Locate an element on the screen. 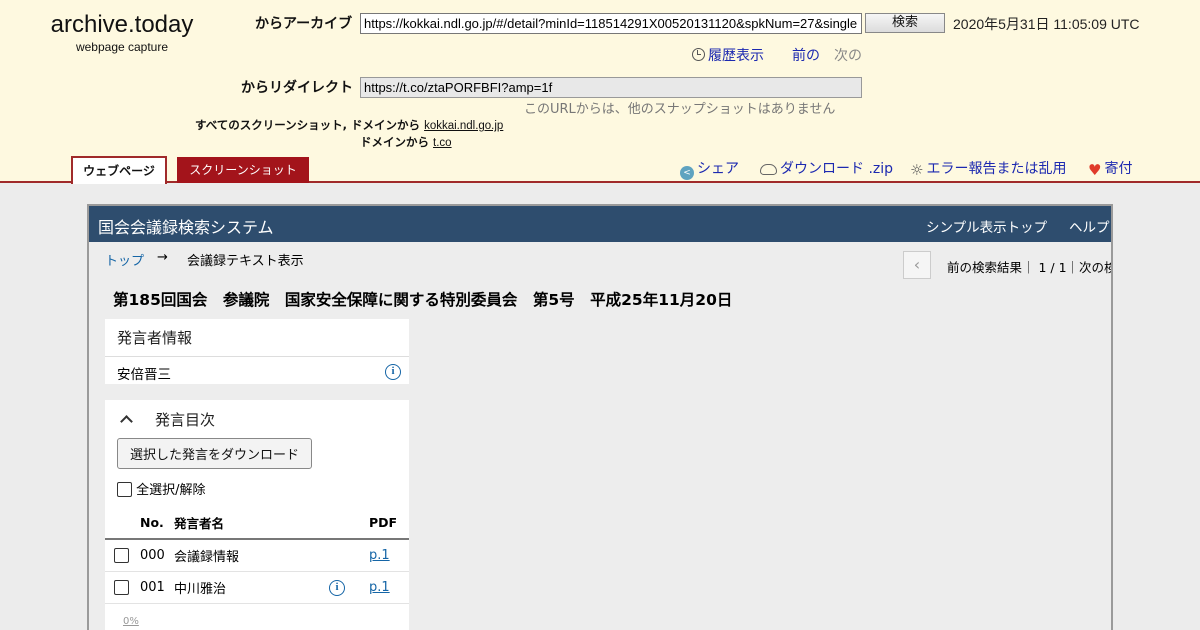 The width and height of the screenshot is (1200, 630). select-all-checkbox is located at coordinates (124, 489).